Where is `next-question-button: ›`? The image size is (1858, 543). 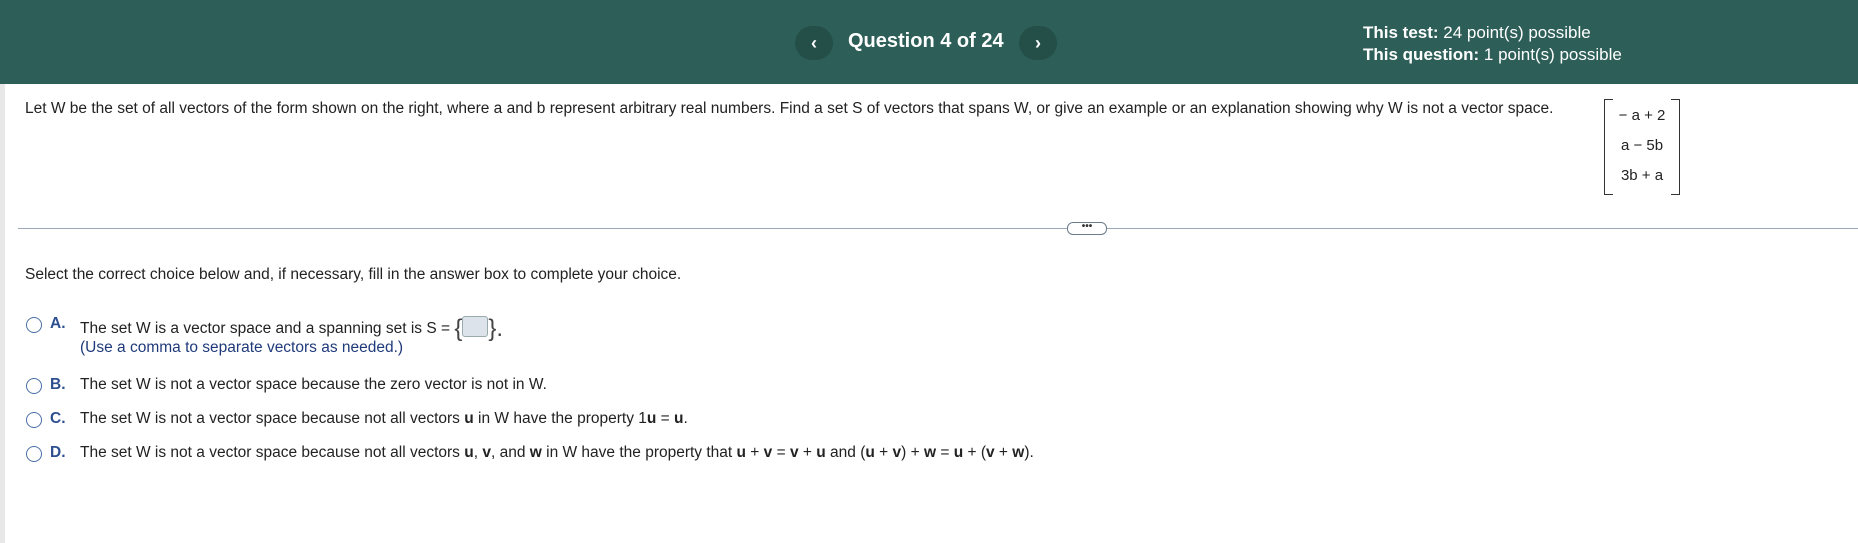
next-question-button: › is located at coordinates (1038, 43).